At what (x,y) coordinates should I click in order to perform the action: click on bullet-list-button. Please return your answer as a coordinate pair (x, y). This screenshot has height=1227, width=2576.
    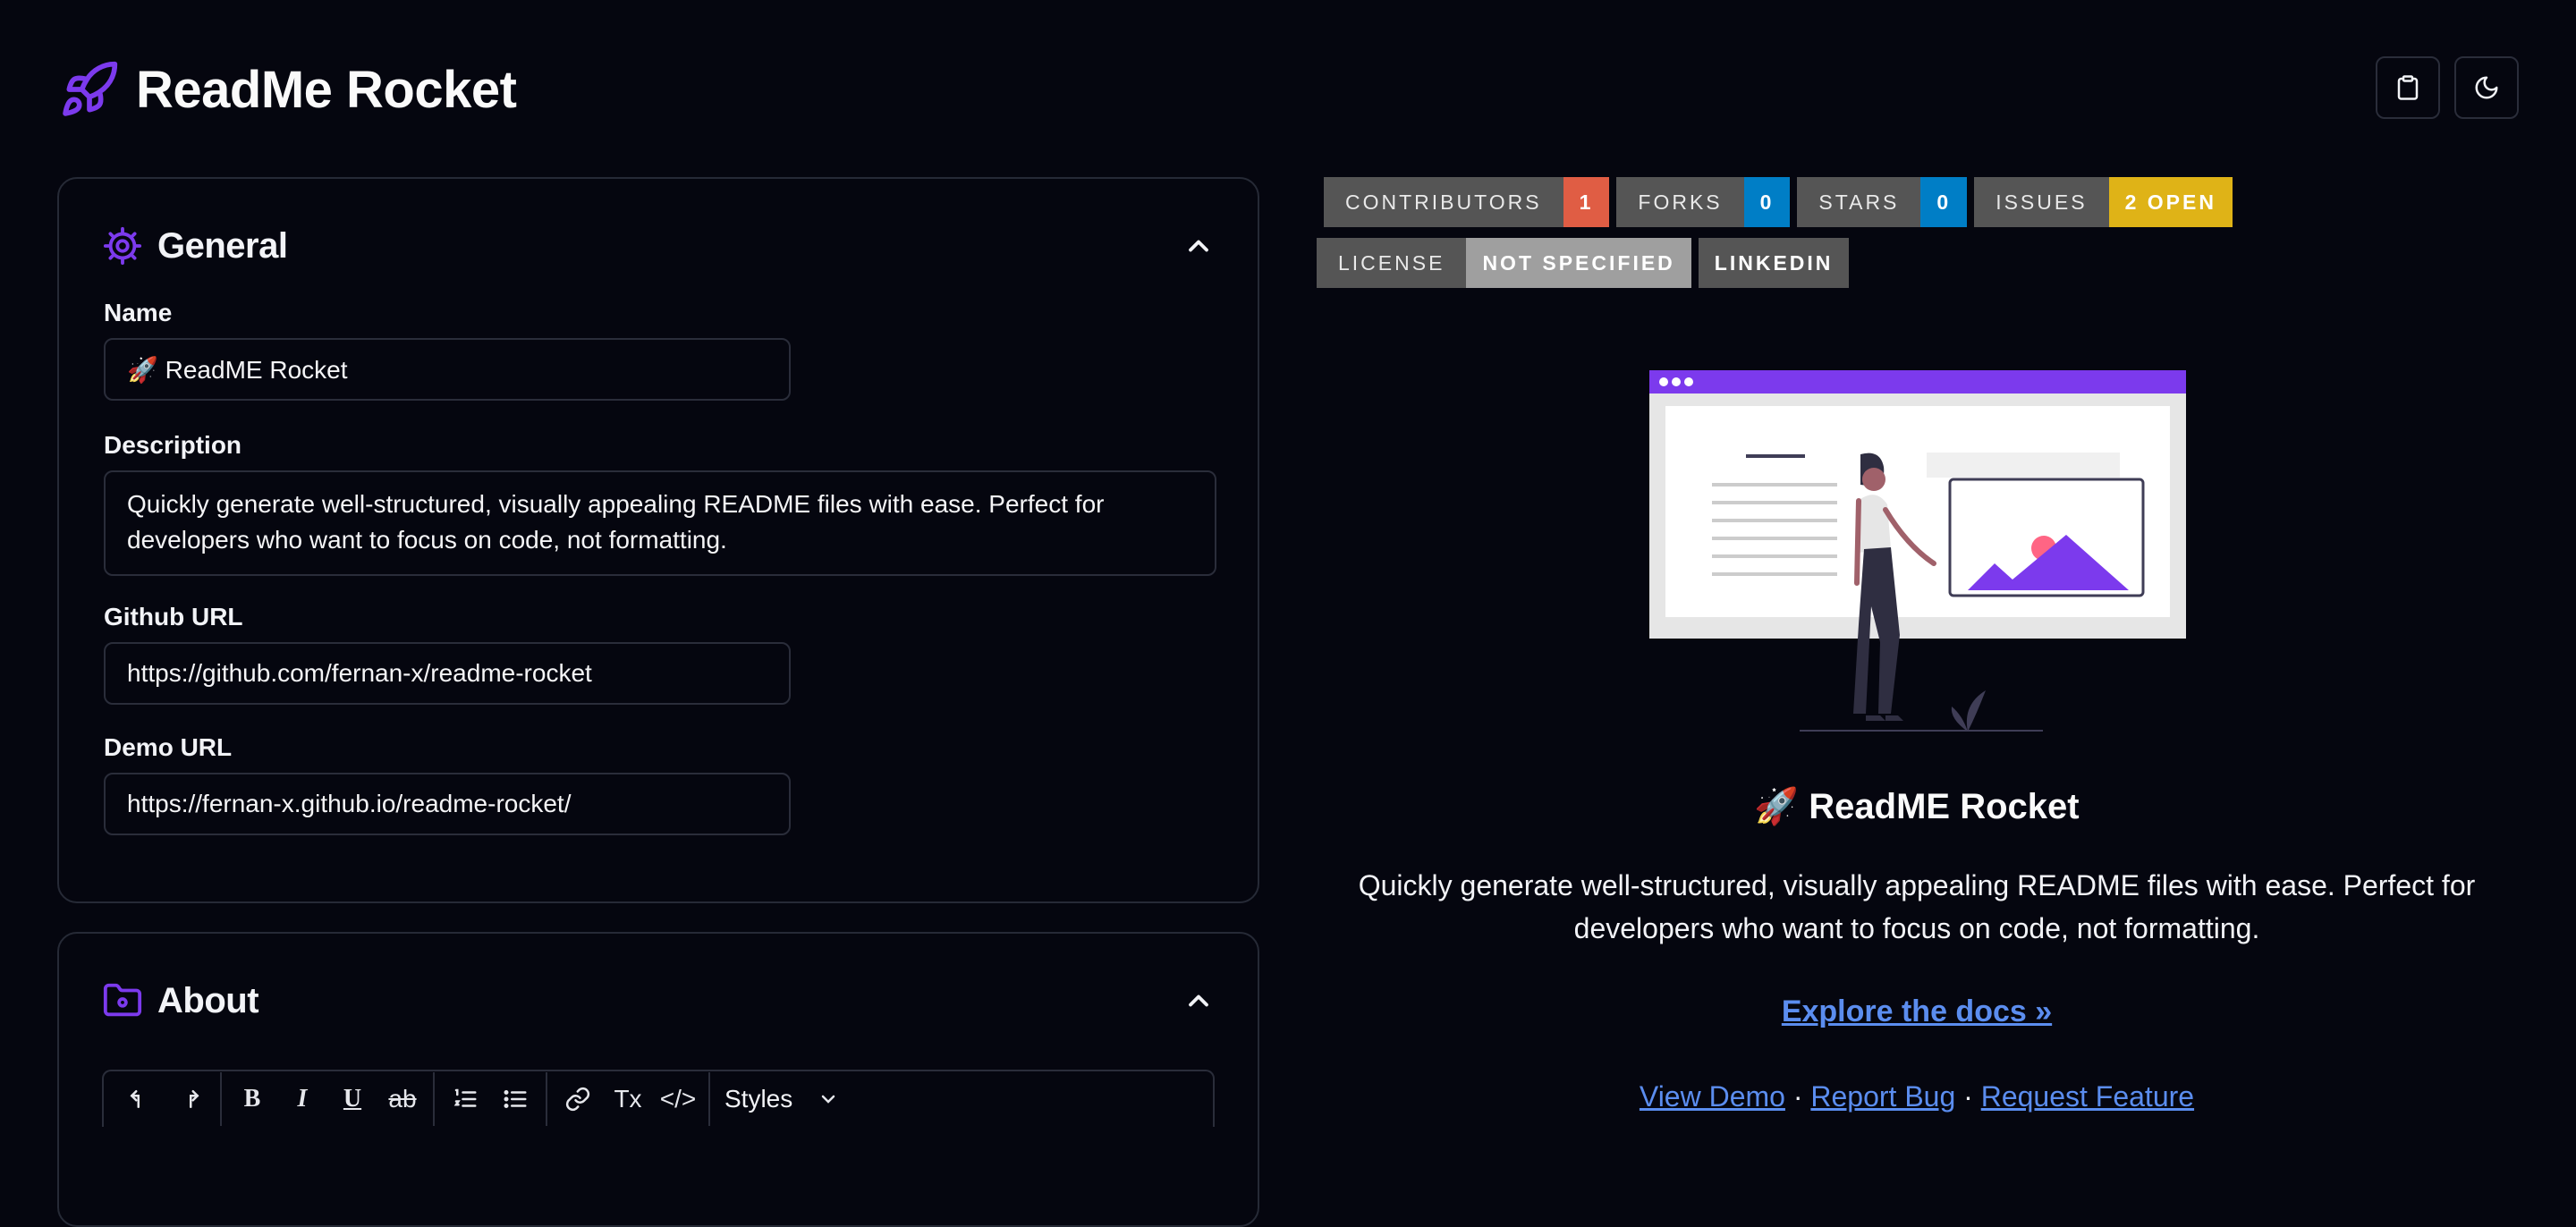
    Looking at the image, I should click on (515, 1099).